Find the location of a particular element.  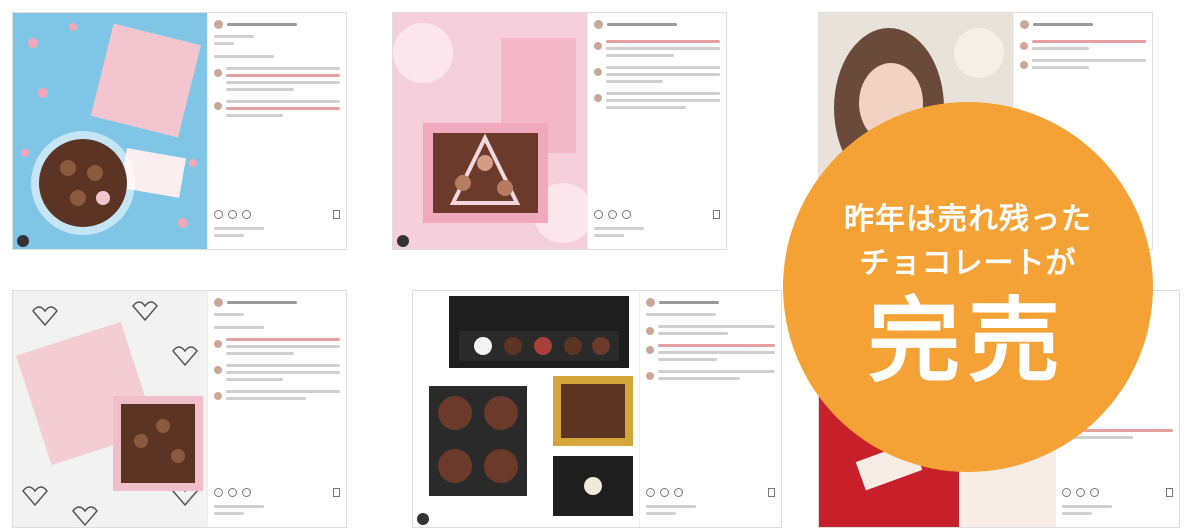

post-photo-pink-box-chocolates is located at coordinates (110, 131).